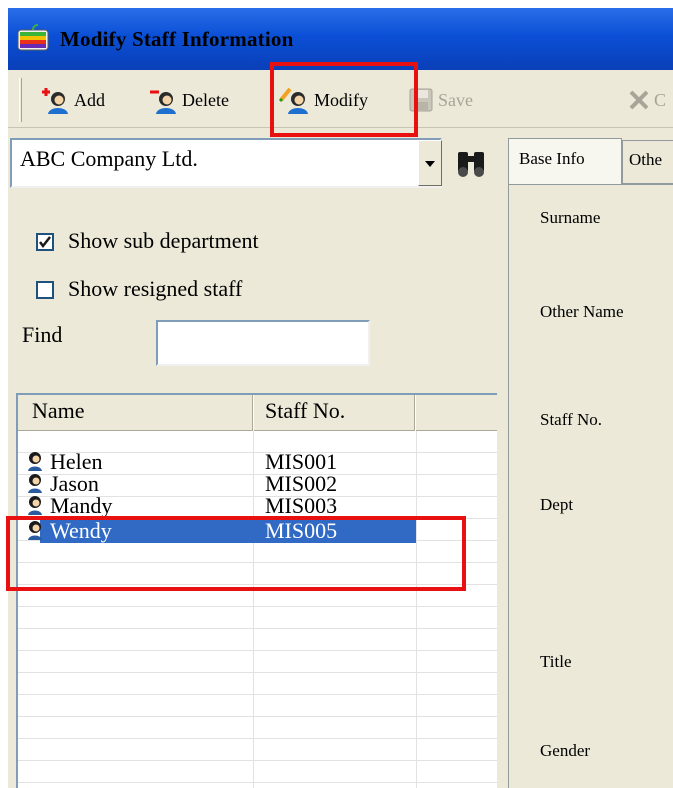 This screenshot has width=673, height=788. Describe the element at coordinates (33, 37) in the screenshot. I see `app-icon` at that location.